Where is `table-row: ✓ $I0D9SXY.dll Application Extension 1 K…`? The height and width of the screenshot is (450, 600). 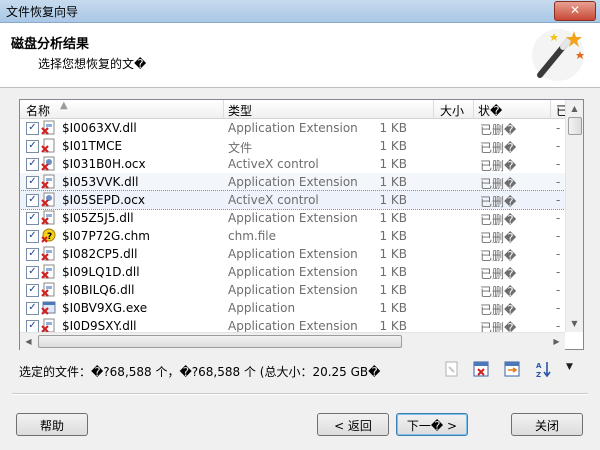
table-row: ✓ $I0D9SXY.dll Application Extension 1 K… is located at coordinates (292, 325).